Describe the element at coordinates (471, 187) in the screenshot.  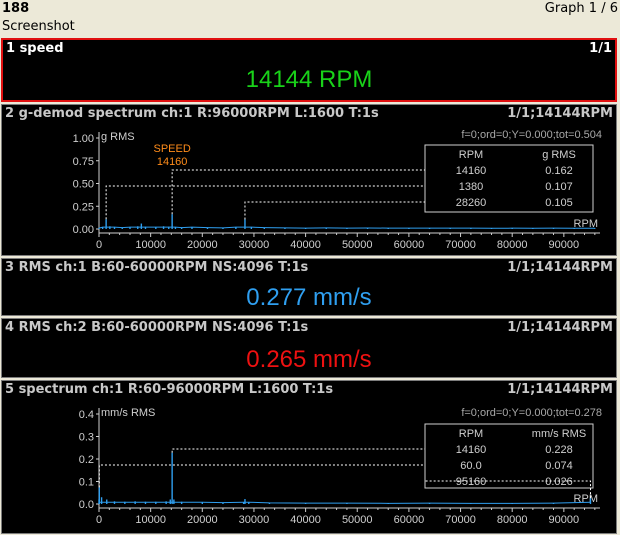
I see `peak-table-rpm: 1380` at that location.